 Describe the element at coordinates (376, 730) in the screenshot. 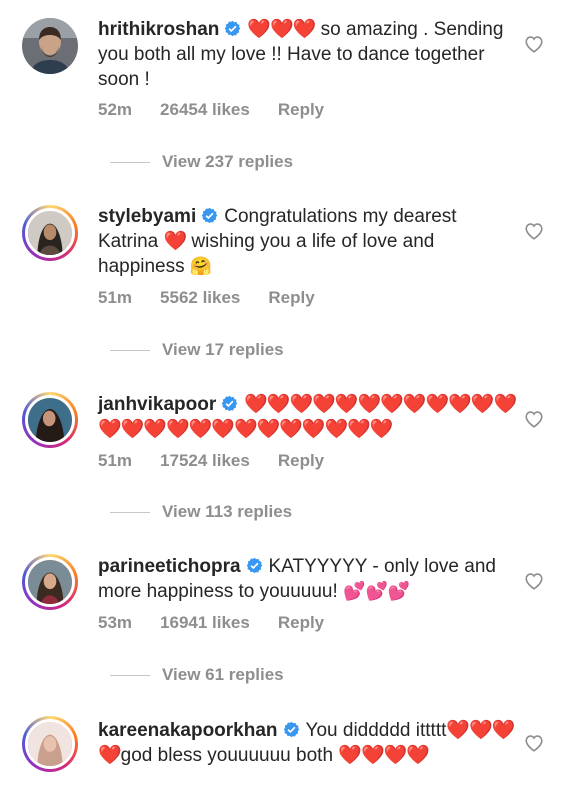

I see `comment-body: You diddddd ittttt` at that location.